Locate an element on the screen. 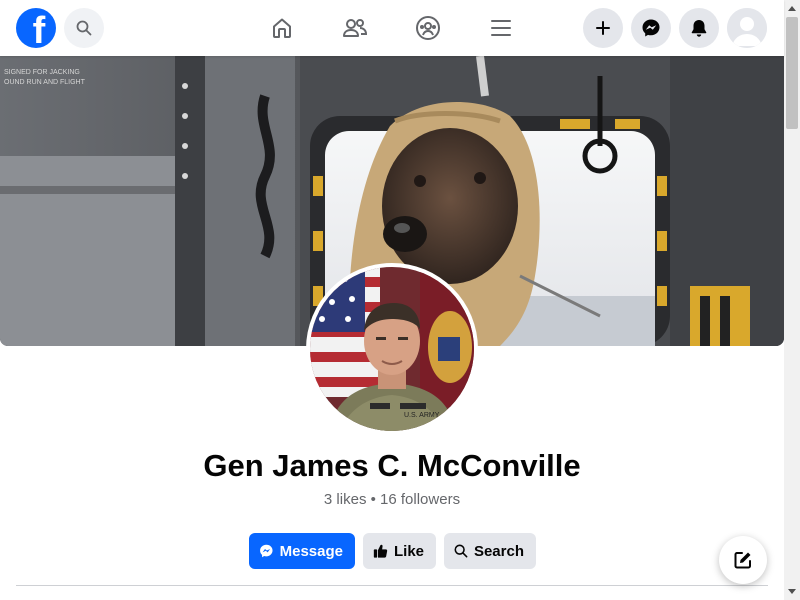 The height and width of the screenshot is (600, 800). friends-icon is located at coordinates (355, 28).